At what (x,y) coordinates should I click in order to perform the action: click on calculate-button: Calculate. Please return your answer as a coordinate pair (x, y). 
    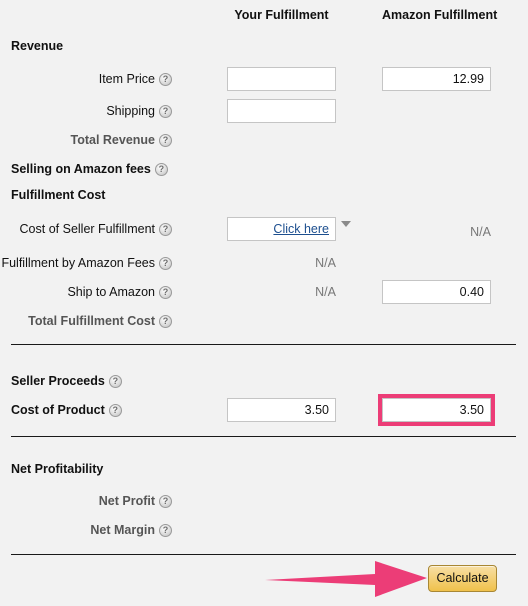
    Looking at the image, I should click on (462, 578).